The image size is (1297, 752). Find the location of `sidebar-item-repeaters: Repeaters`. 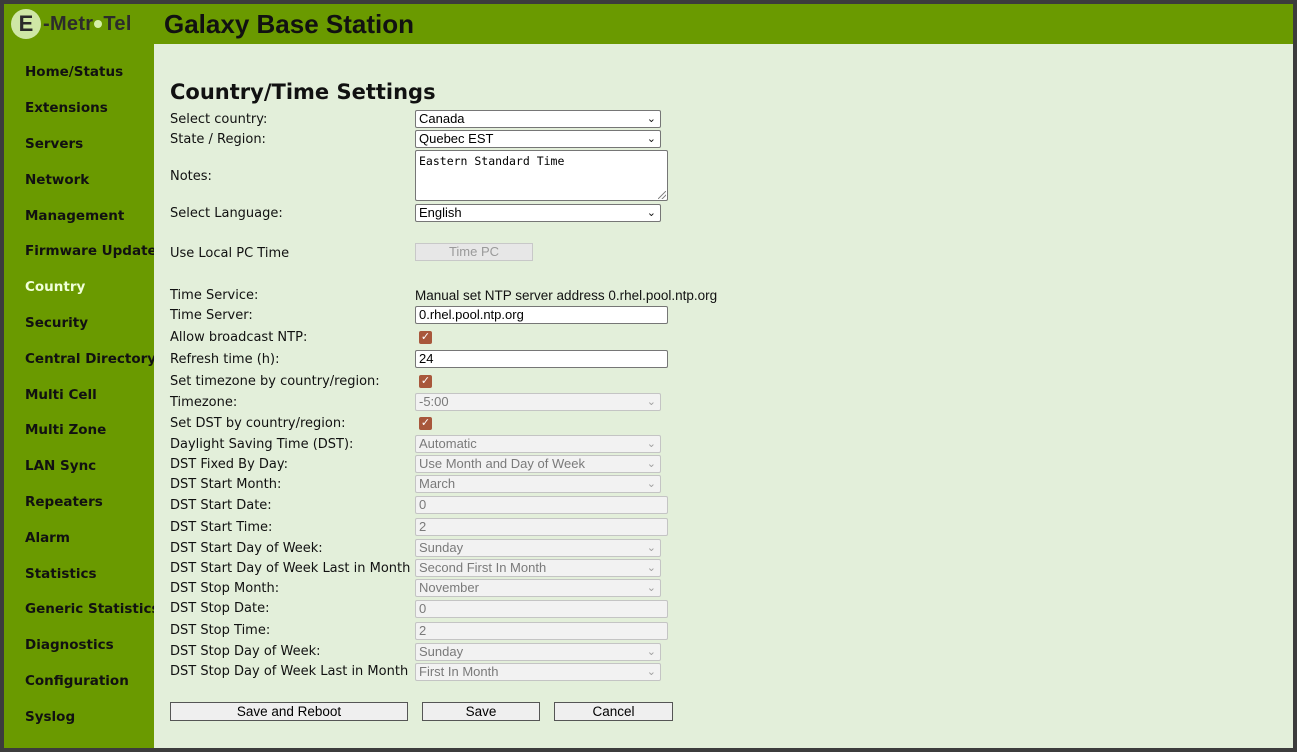

sidebar-item-repeaters: Repeaters is located at coordinates (64, 502).